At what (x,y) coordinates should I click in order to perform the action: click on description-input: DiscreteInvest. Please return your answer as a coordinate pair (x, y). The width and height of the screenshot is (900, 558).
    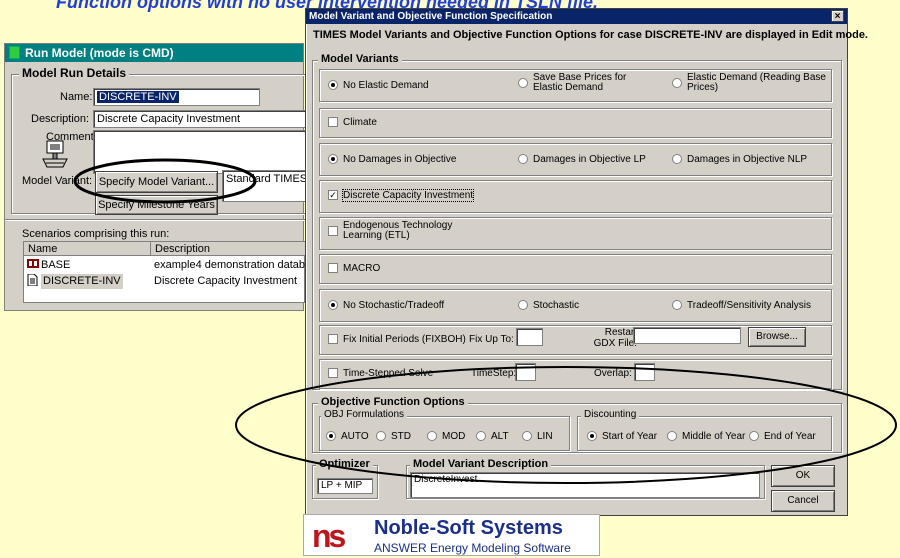
    Looking at the image, I should click on (585, 485).